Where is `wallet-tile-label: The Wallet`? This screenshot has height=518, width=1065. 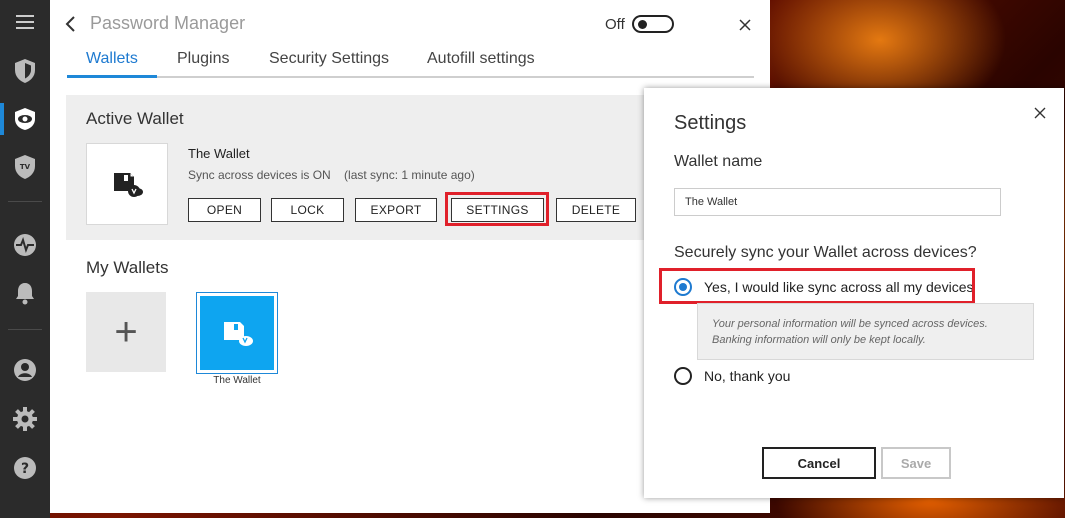 wallet-tile-label: The Wallet is located at coordinates (237, 380).